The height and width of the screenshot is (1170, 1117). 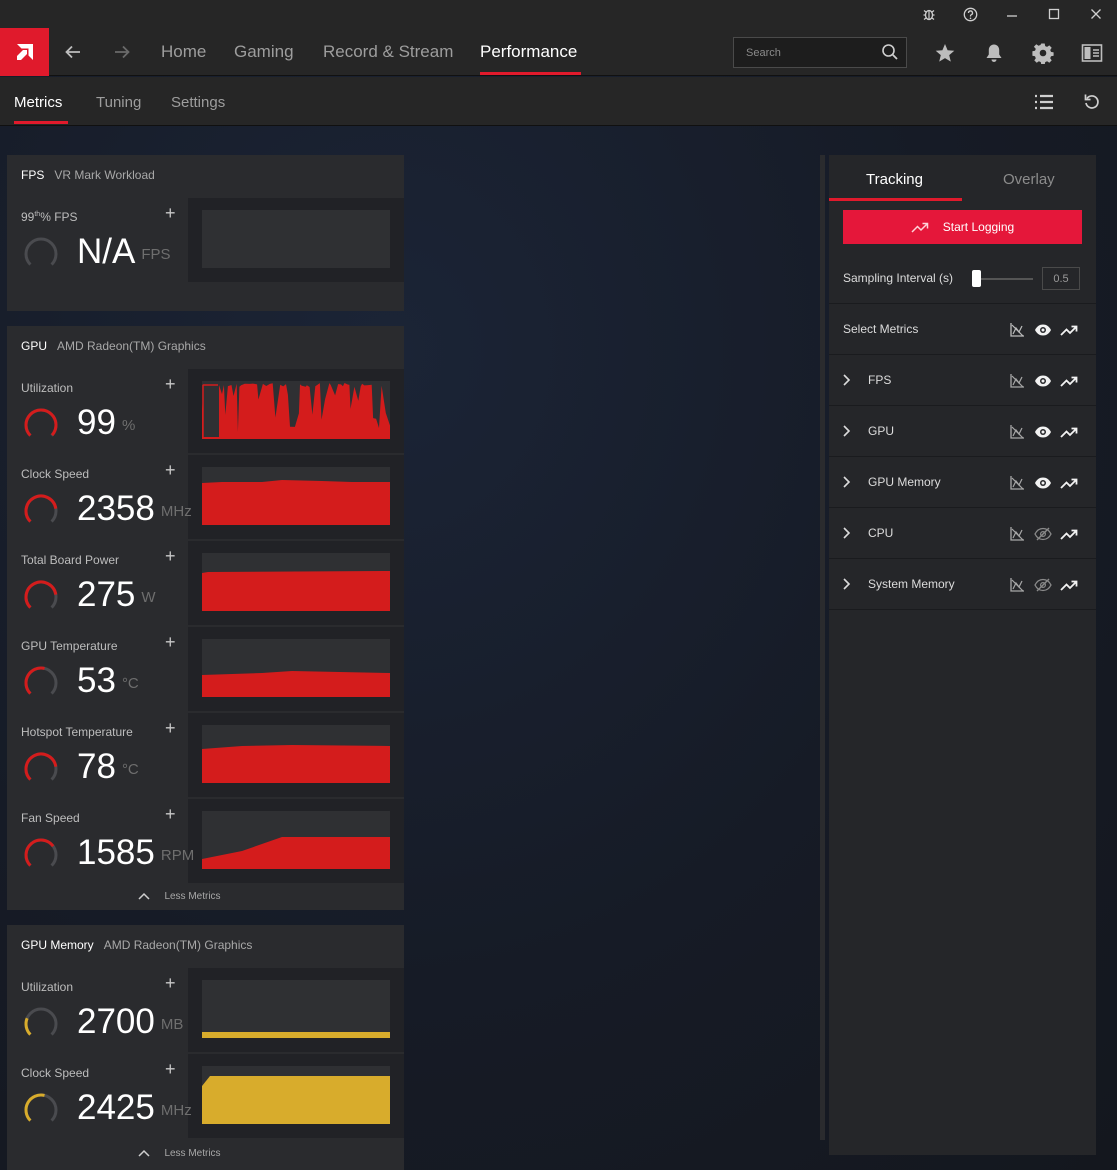 I want to click on metric-card: Fan Speed + 1585 RPM, so click(x=205, y=841).